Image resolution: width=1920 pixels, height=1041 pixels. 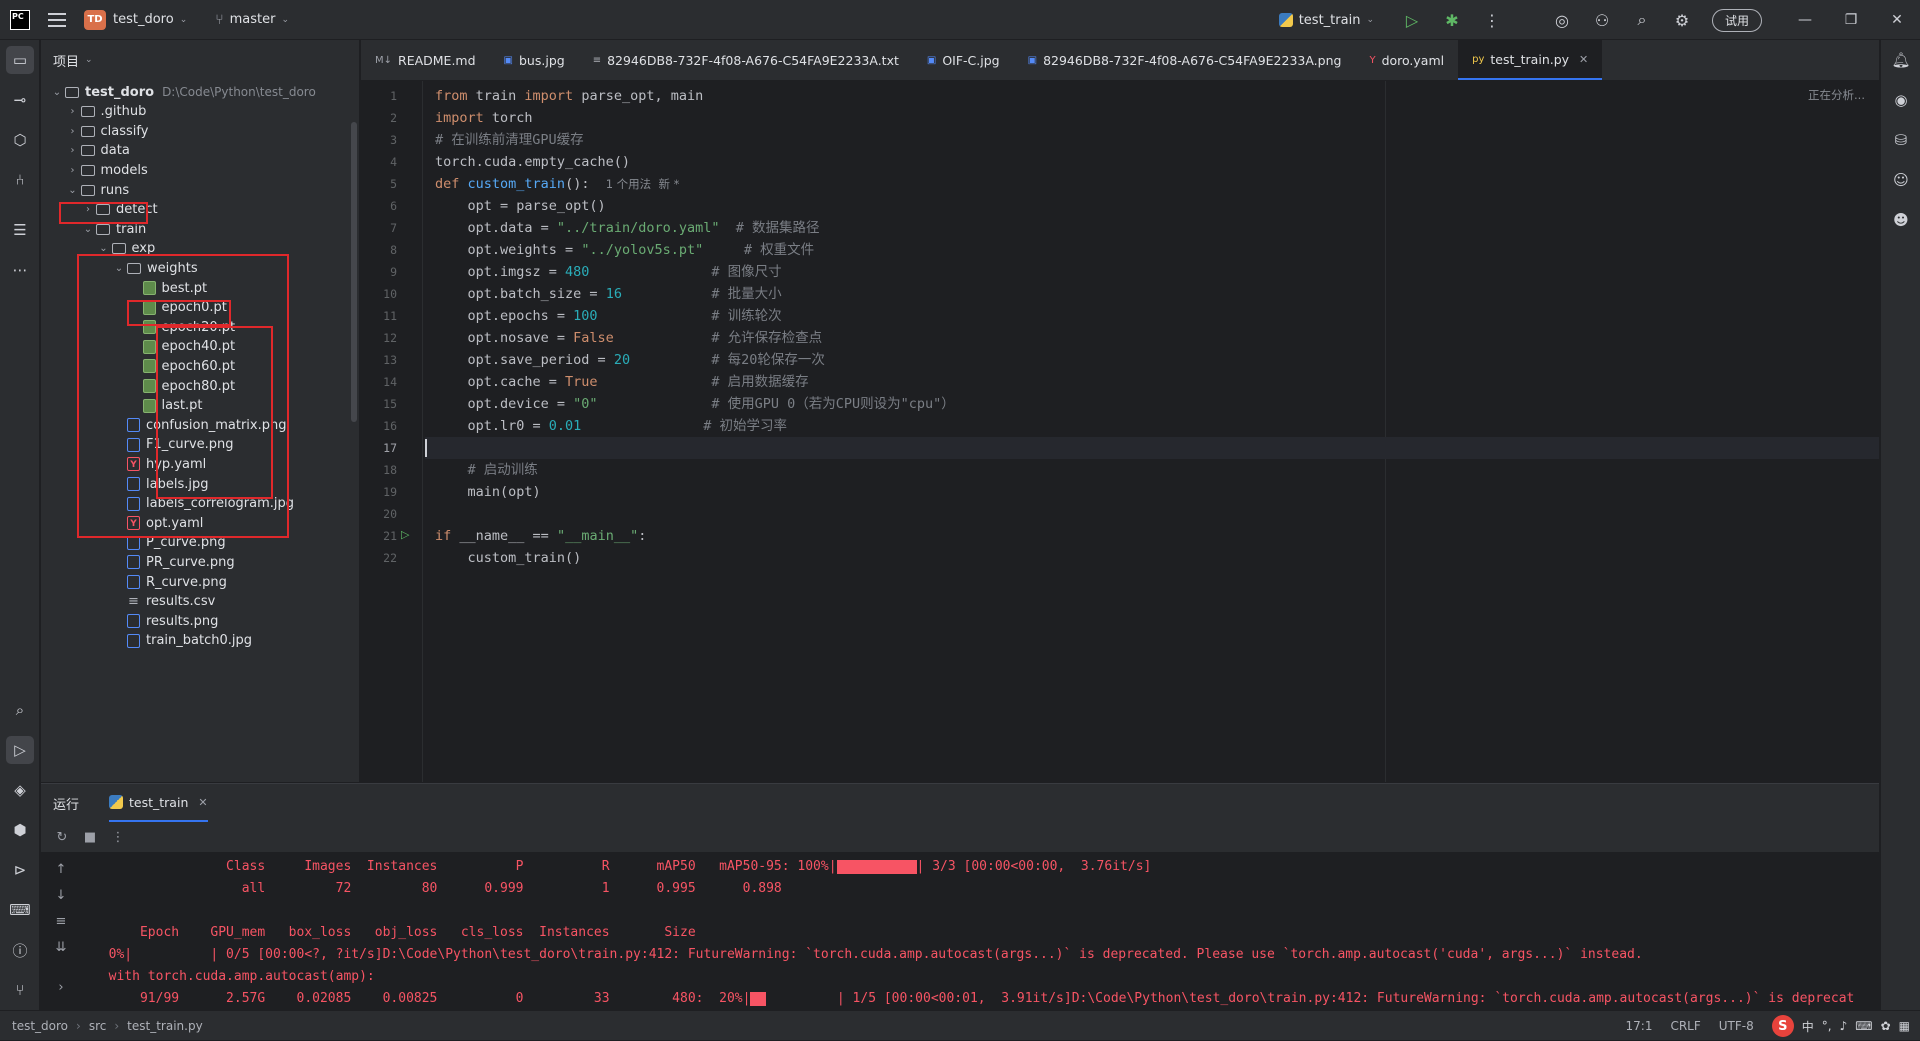 I want to click on git-icon: ⑂, so click(x=20, y=990).